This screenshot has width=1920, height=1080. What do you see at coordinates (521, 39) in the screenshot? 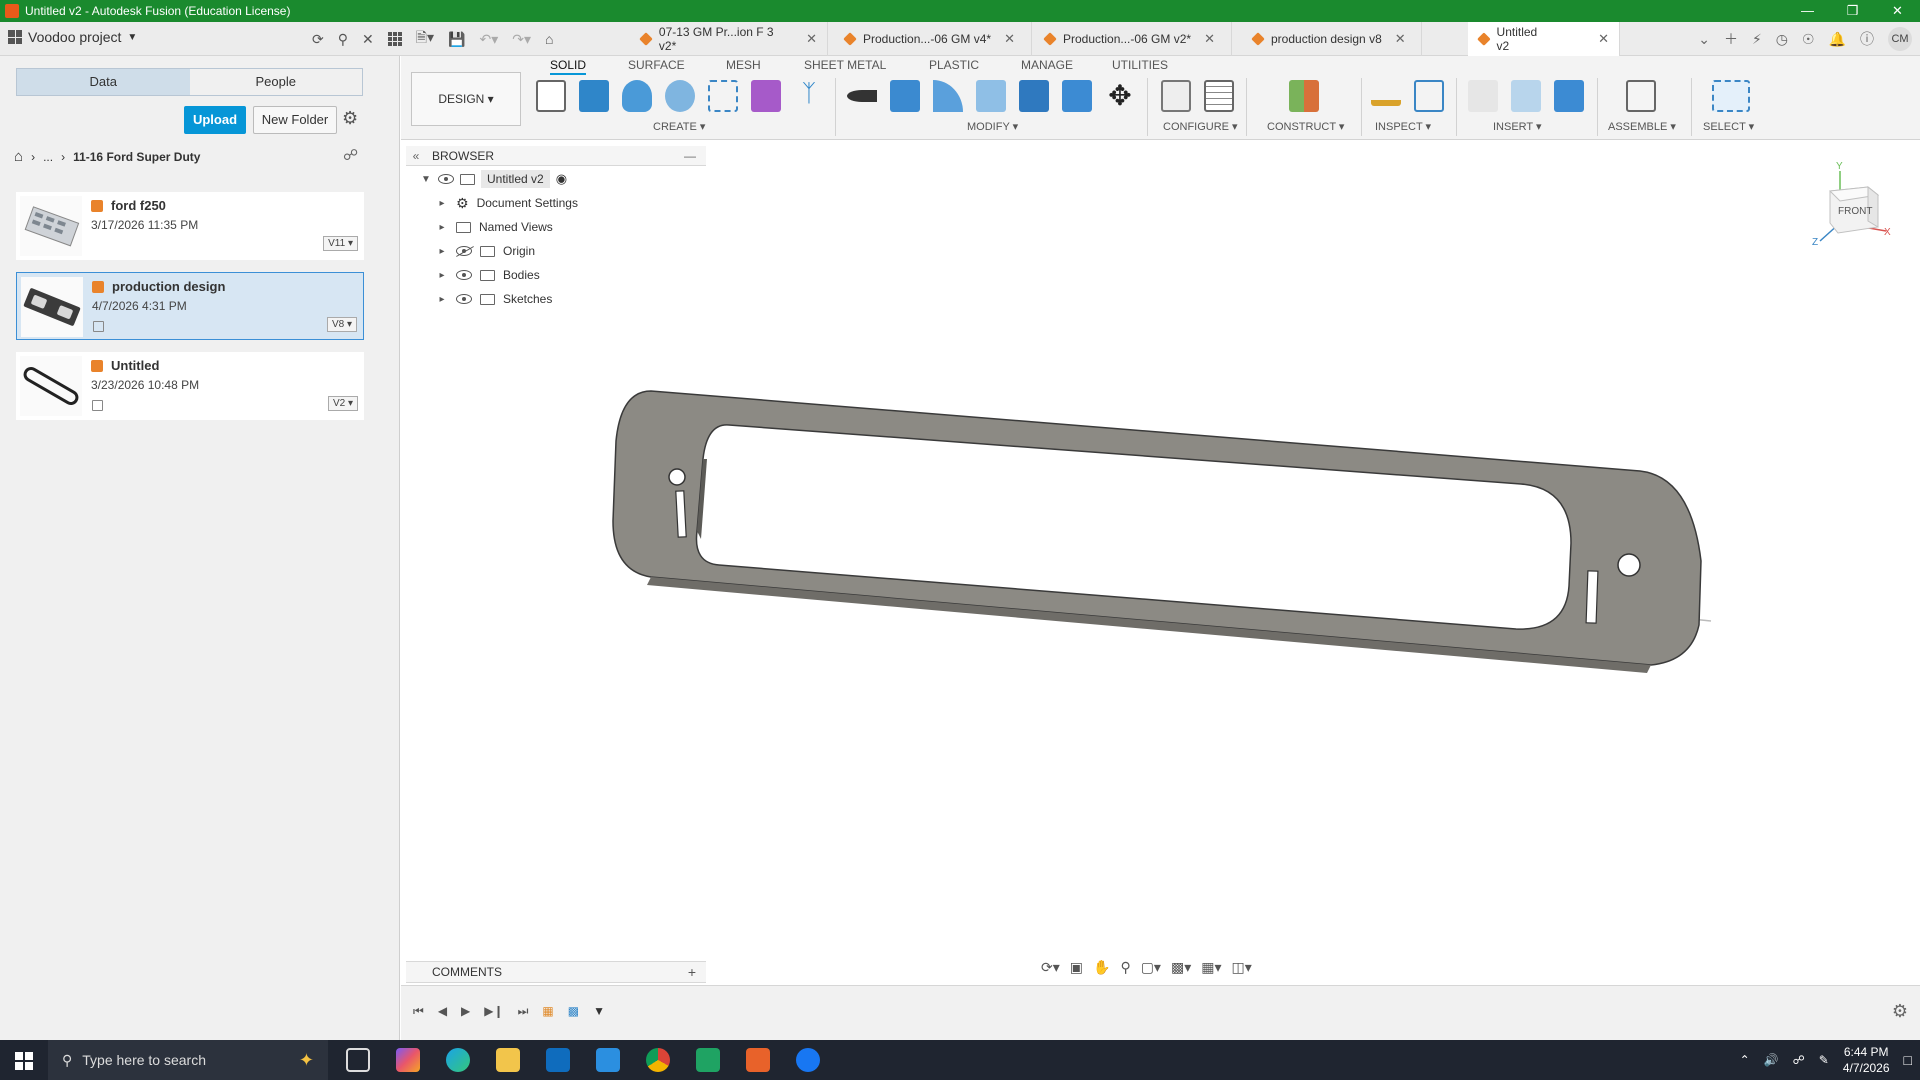
I see `redo-icon: ↷▾` at bounding box center [521, 39].